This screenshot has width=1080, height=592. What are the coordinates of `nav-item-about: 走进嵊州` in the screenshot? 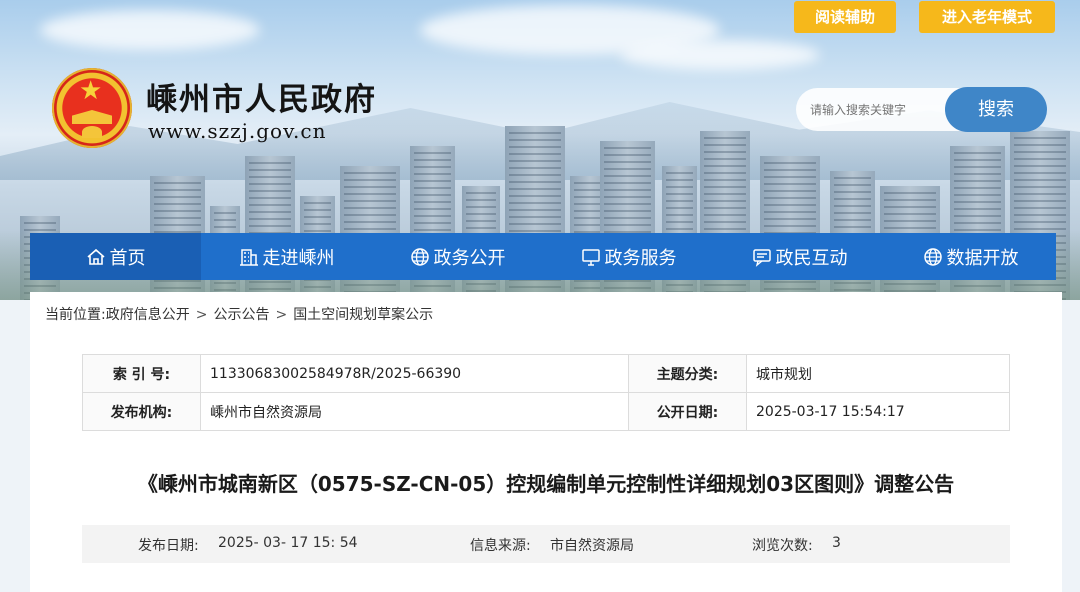 It's located at (286, 256).